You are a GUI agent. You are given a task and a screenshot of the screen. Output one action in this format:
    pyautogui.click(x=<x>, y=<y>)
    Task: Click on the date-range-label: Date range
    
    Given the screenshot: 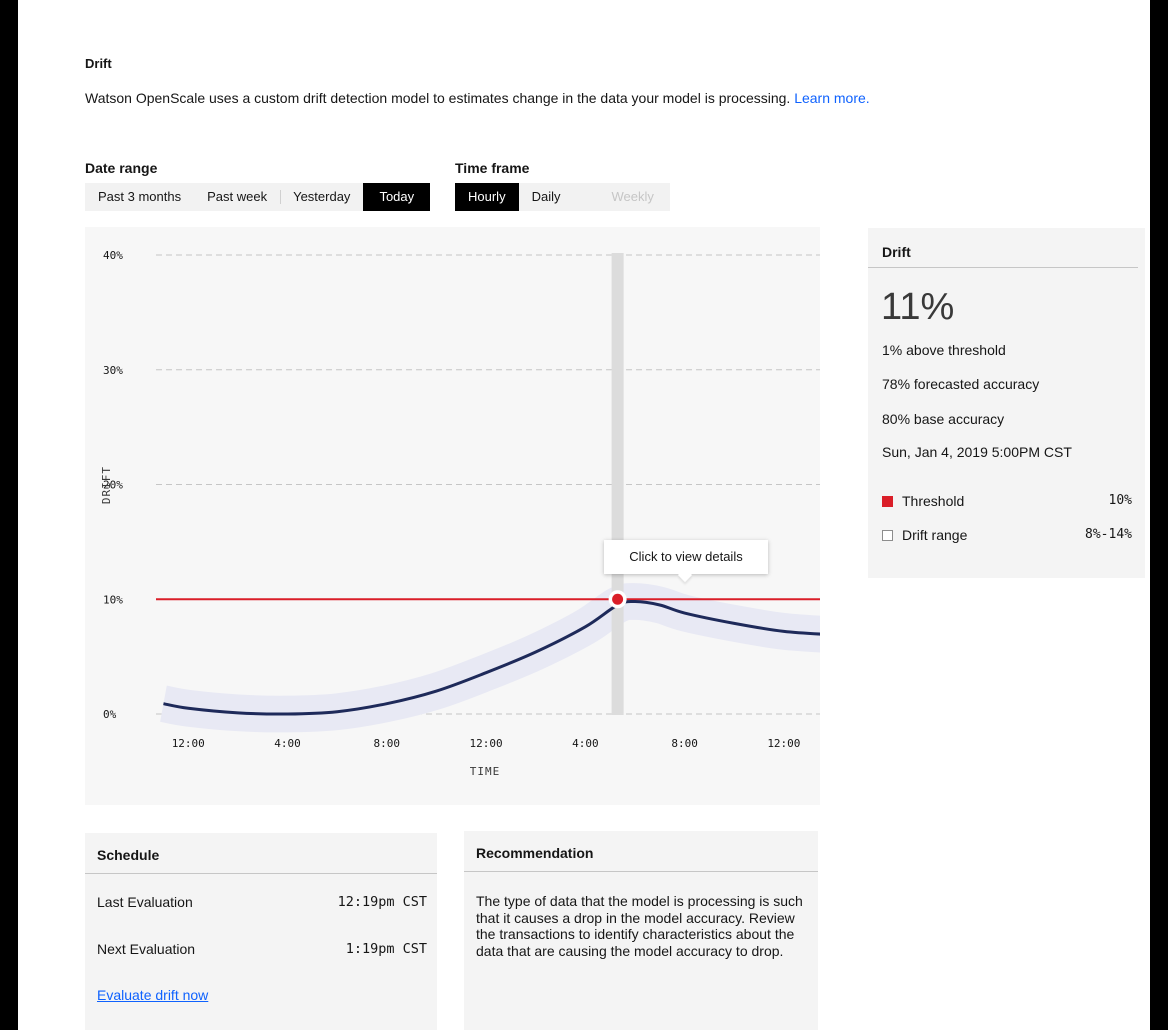 What is the action you would take?
    pyautogui.click(x=121, y=168)
    